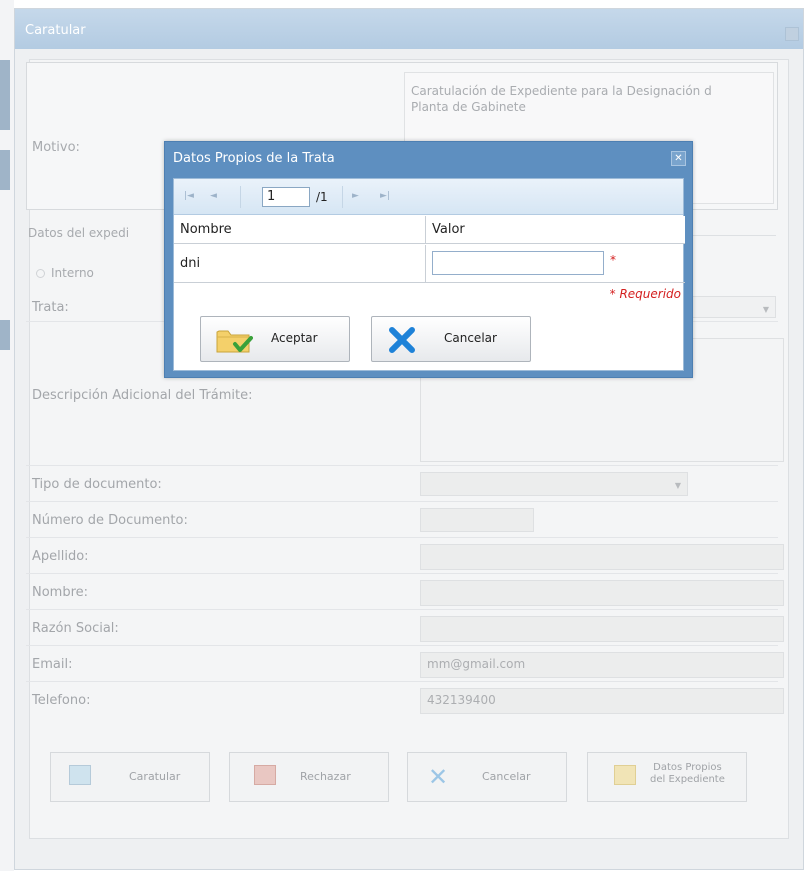 The image size is (809, 871). What do you see at coordinates (189, 196) in the screenshot?
I see `first-page-icon: |◄` at bounding box center [189, 196].